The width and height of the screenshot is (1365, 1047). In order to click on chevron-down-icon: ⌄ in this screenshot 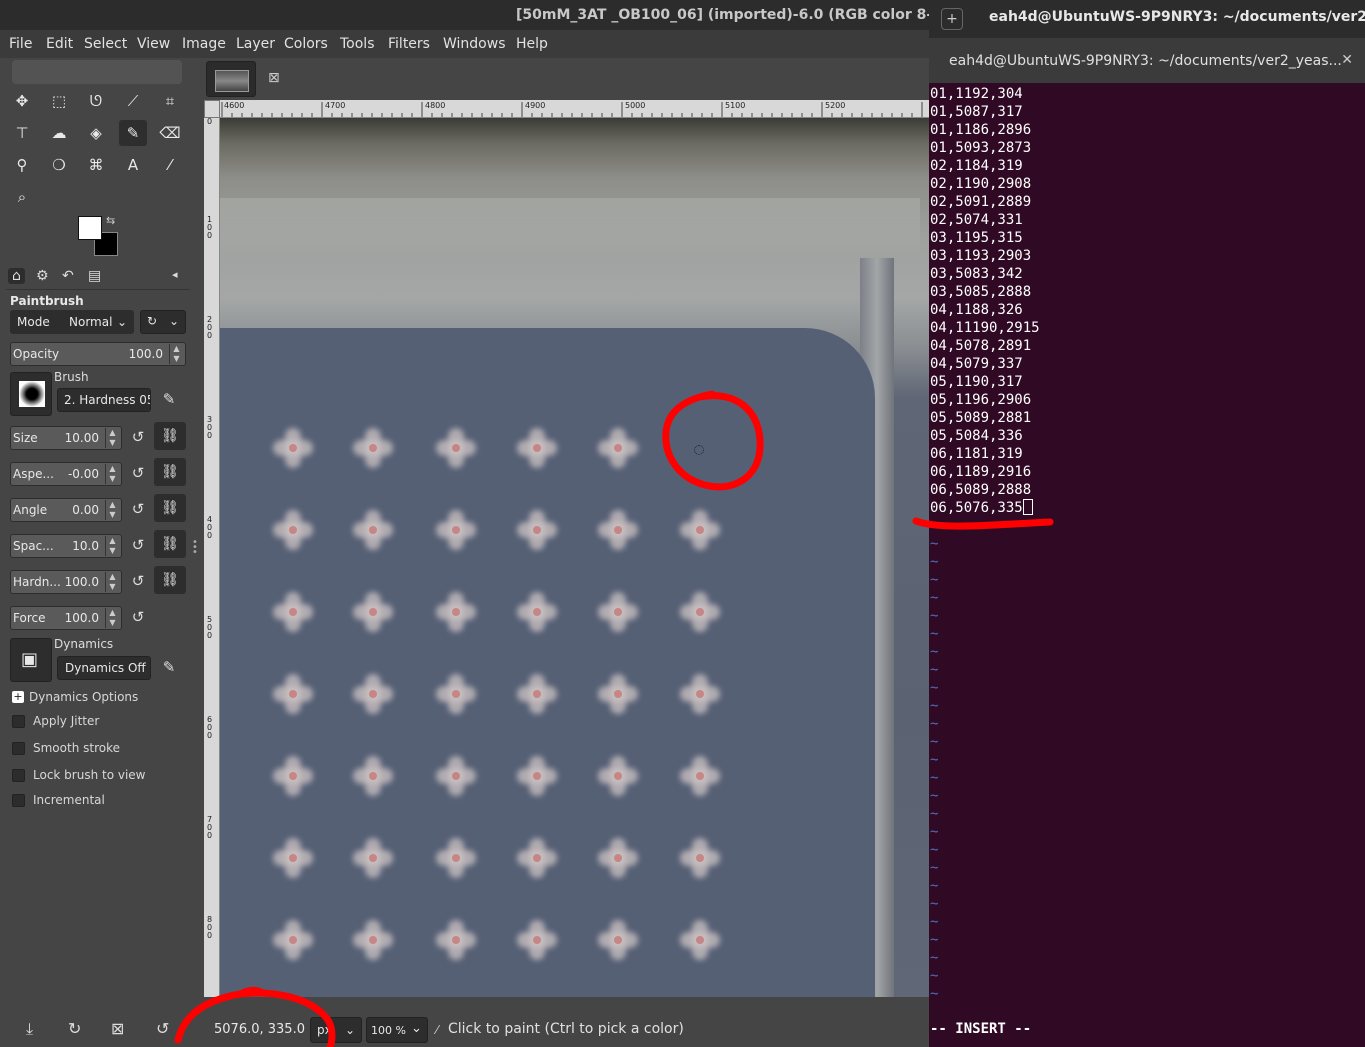, I will do `click(174, 321)`.